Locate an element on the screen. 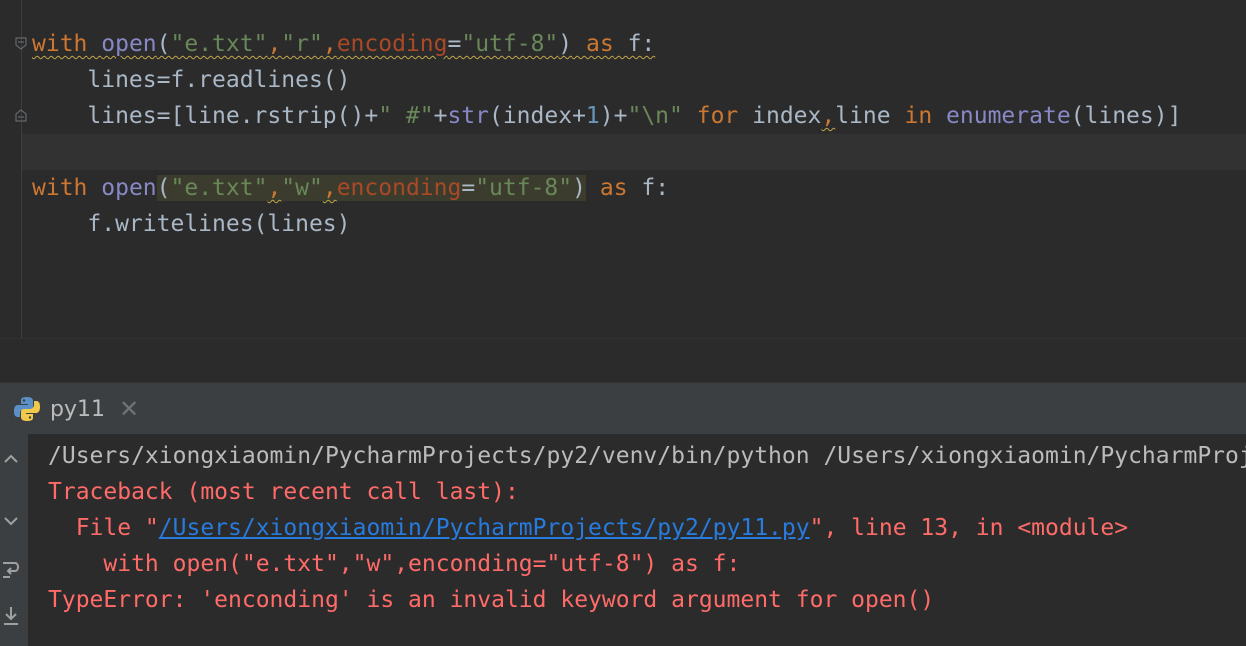  soft-wrap-icon is located at coordinates (11, 570).